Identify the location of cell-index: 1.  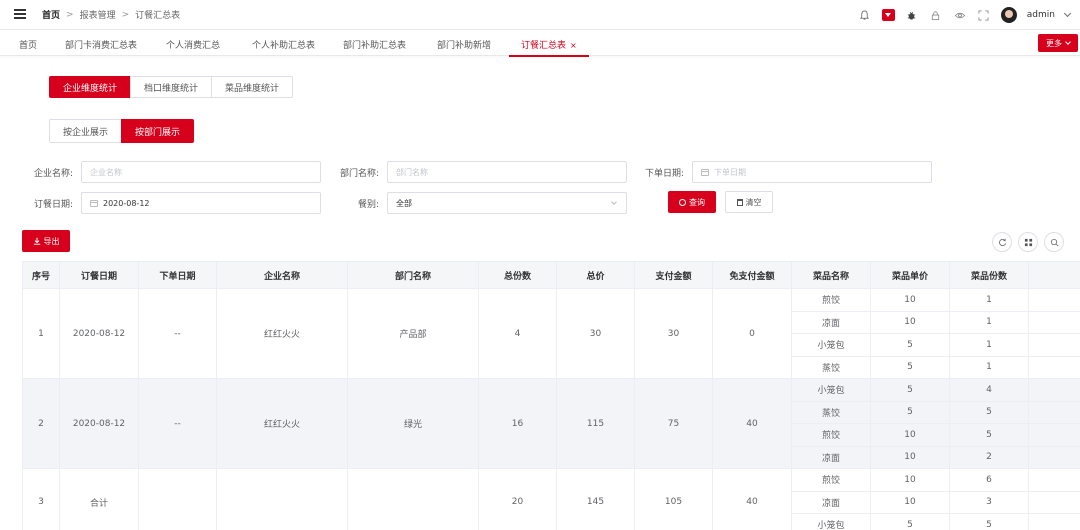
(41, 333).